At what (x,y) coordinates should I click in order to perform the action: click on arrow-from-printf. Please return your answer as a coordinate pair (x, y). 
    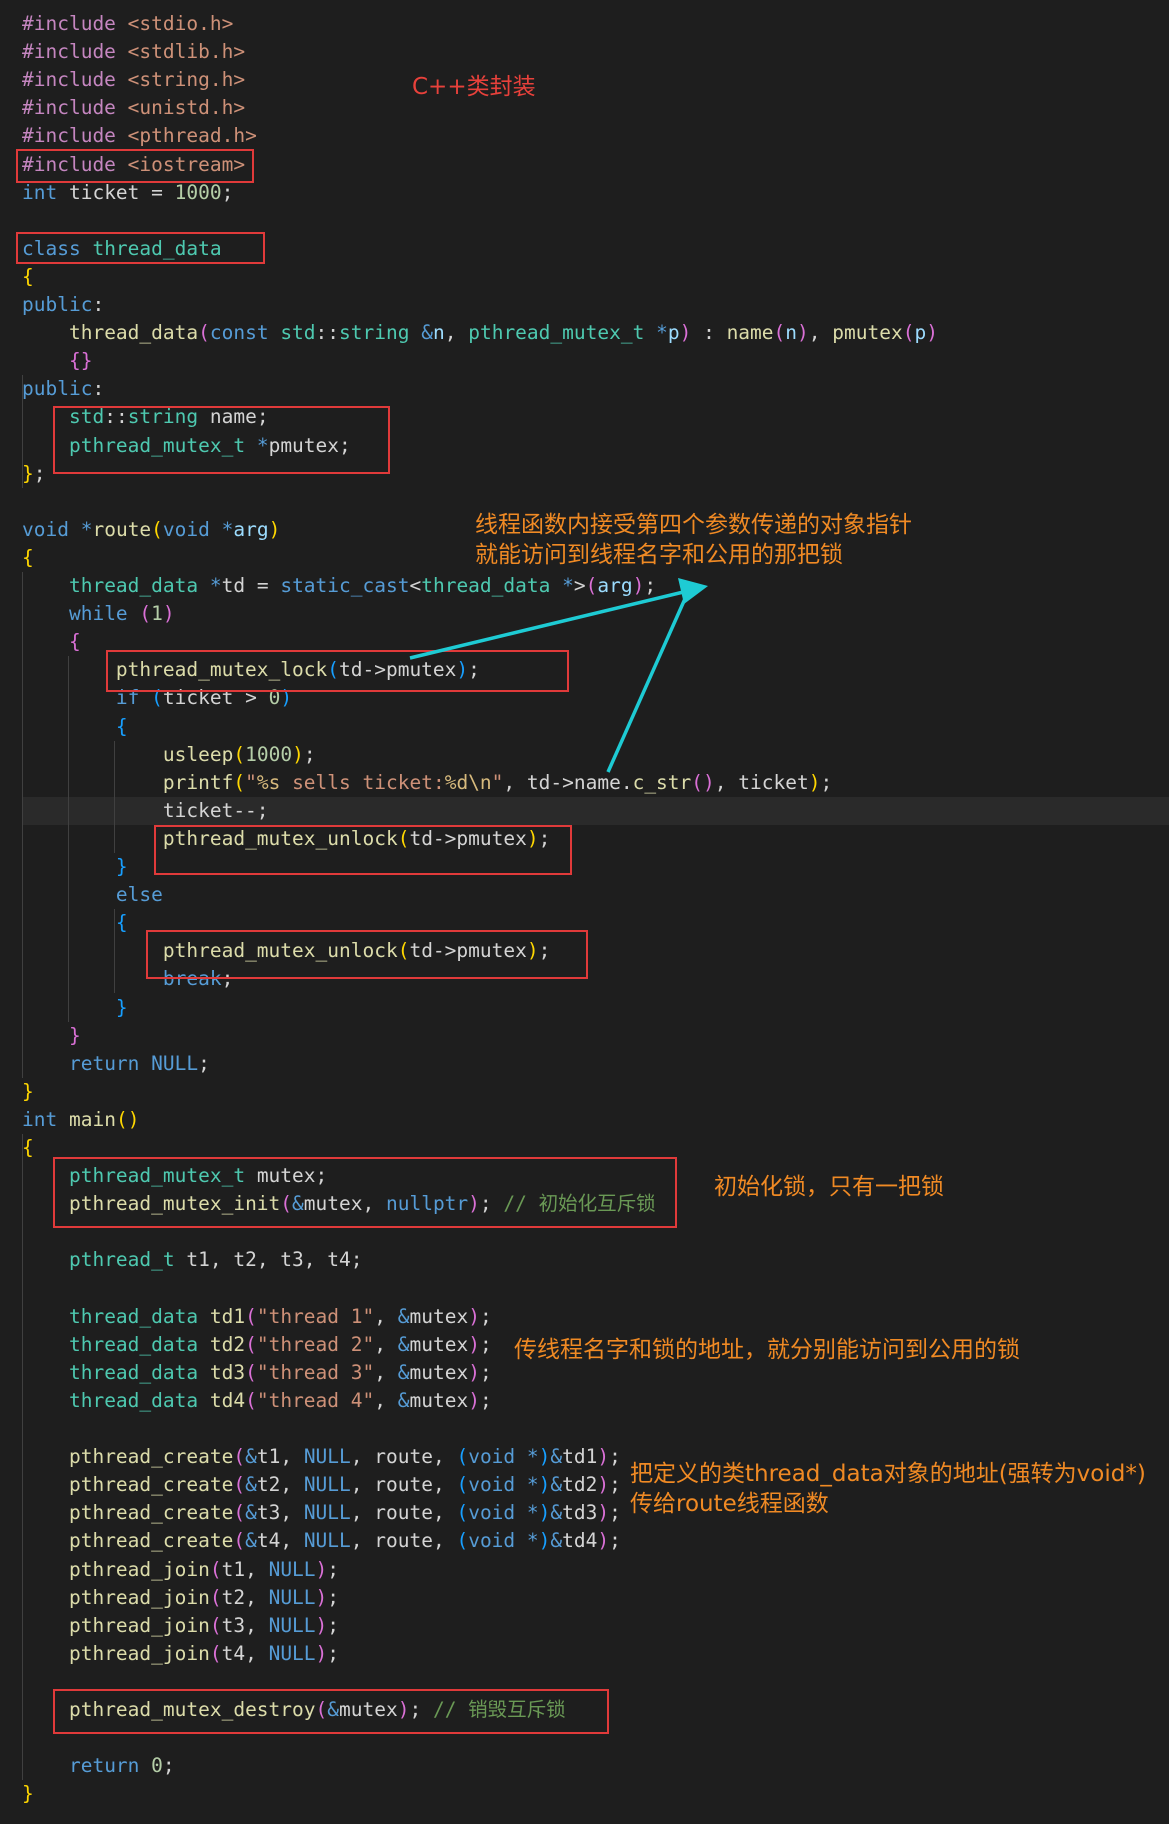
    Looking at the image, I should click on (648, 682).